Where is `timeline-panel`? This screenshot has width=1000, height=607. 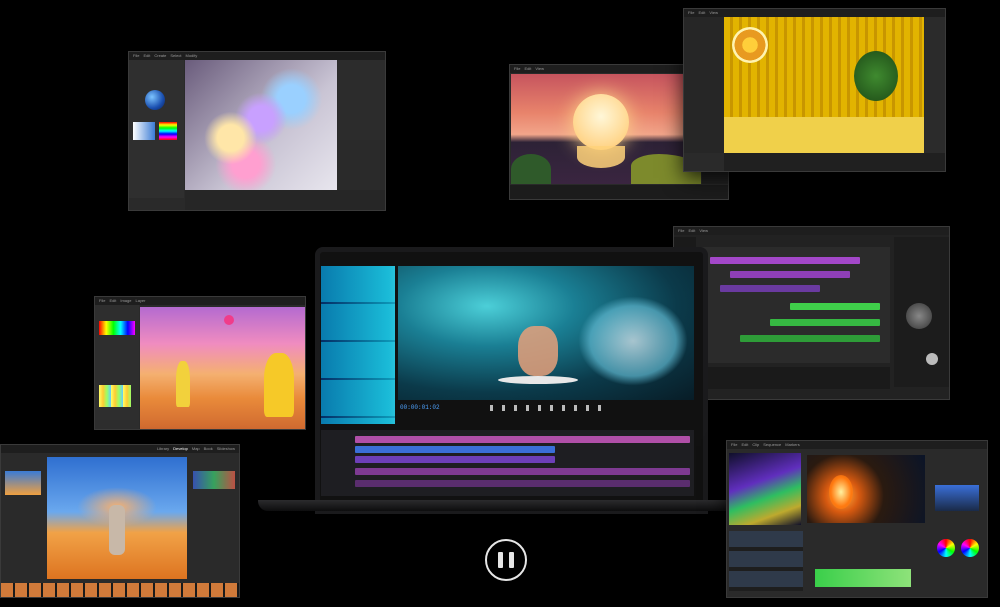 timeline-panel is located at coordinates (507, 463).